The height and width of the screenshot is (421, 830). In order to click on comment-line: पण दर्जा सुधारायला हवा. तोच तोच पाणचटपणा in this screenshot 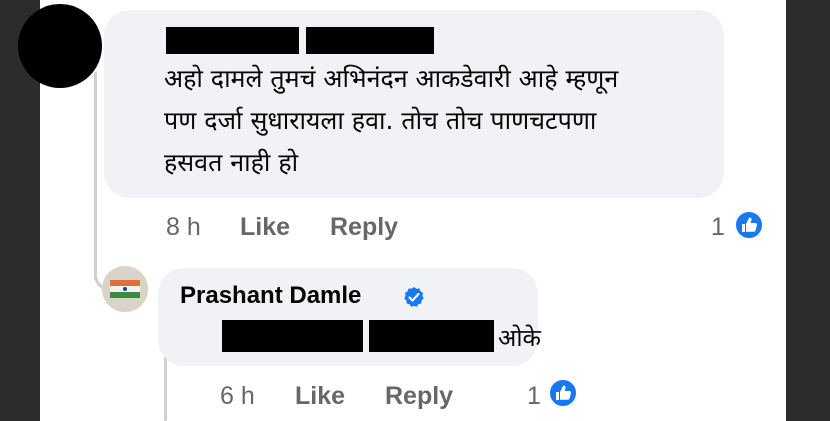, I will do `click(380, 120)`.